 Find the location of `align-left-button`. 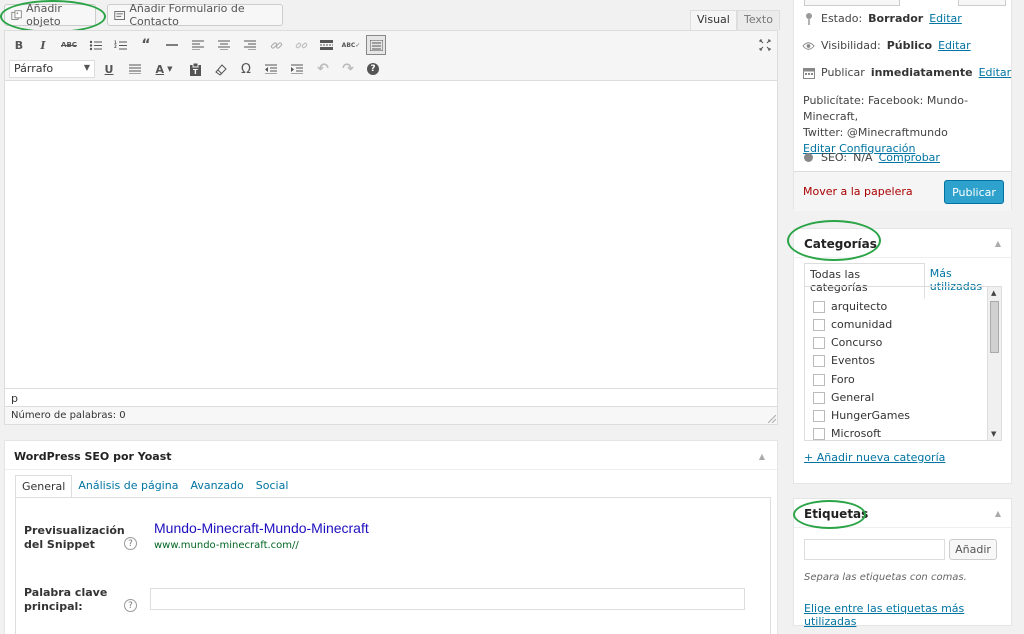

align-left-button is located at coordinates (198, 45).